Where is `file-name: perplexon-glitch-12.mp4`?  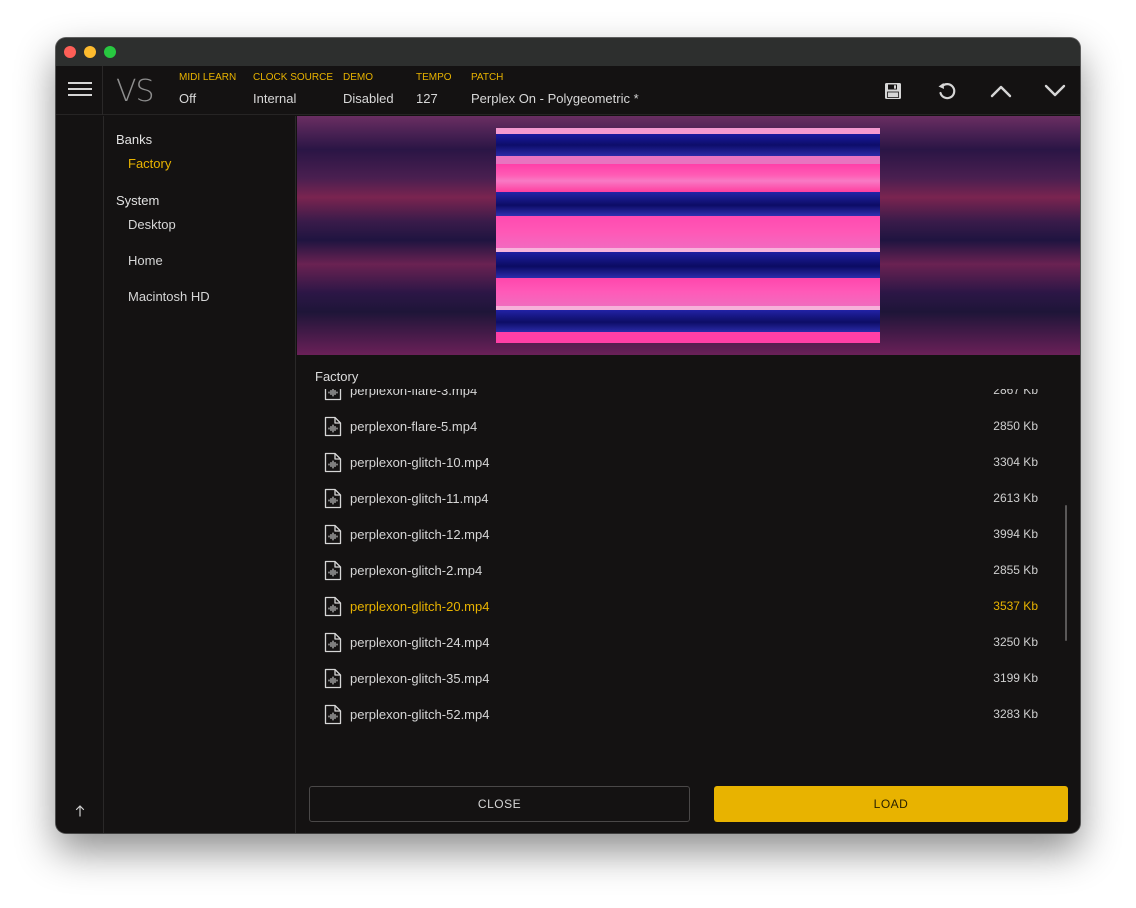 file-name: perplexon-glitch-12.mp4 is located at coordinates (420, 534).